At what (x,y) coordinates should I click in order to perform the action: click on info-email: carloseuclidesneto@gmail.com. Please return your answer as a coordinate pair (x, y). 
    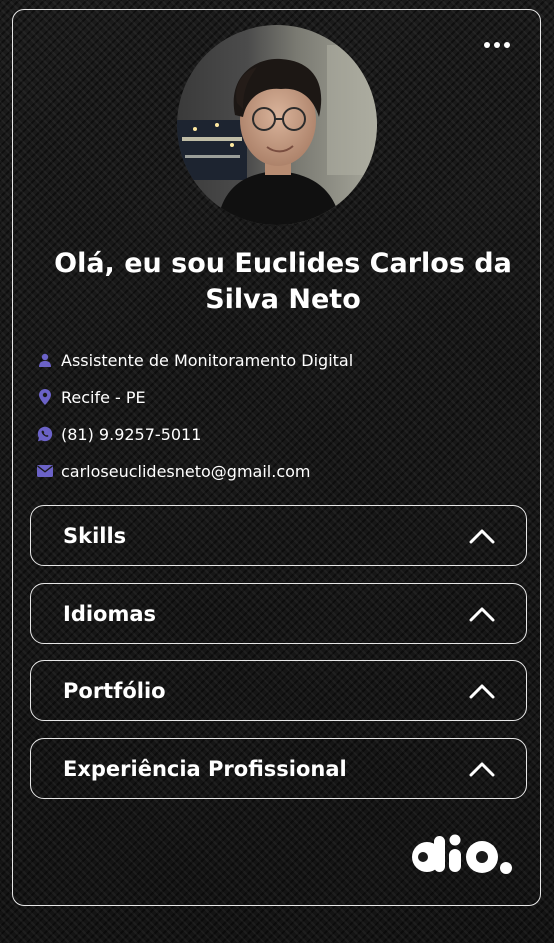
    Looking at the image, I should click on (174, 471).